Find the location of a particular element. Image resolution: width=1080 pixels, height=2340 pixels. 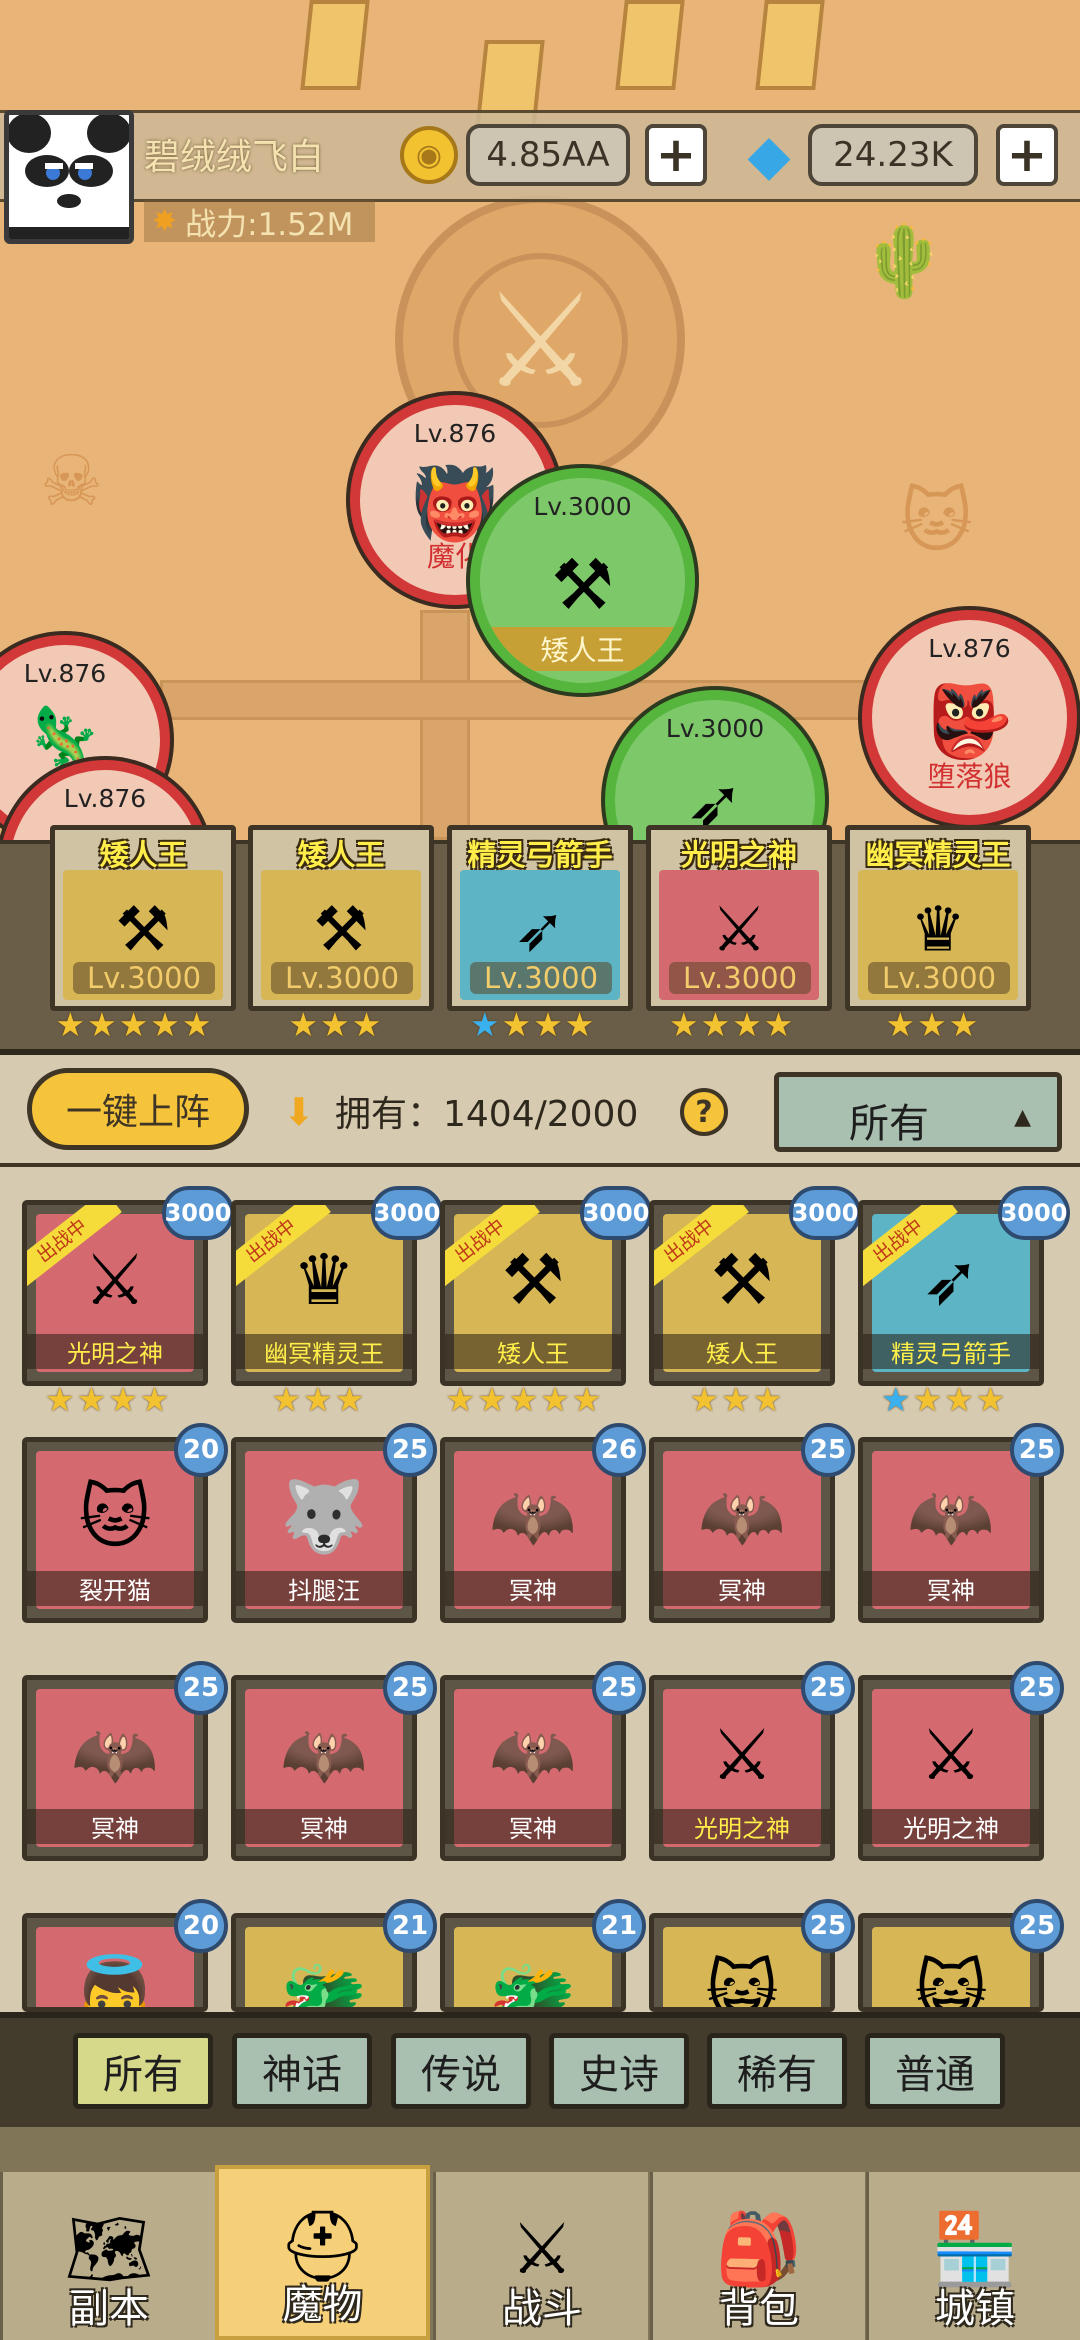

rarity-tab: 史诗 is located at coordinates (619, 2071).